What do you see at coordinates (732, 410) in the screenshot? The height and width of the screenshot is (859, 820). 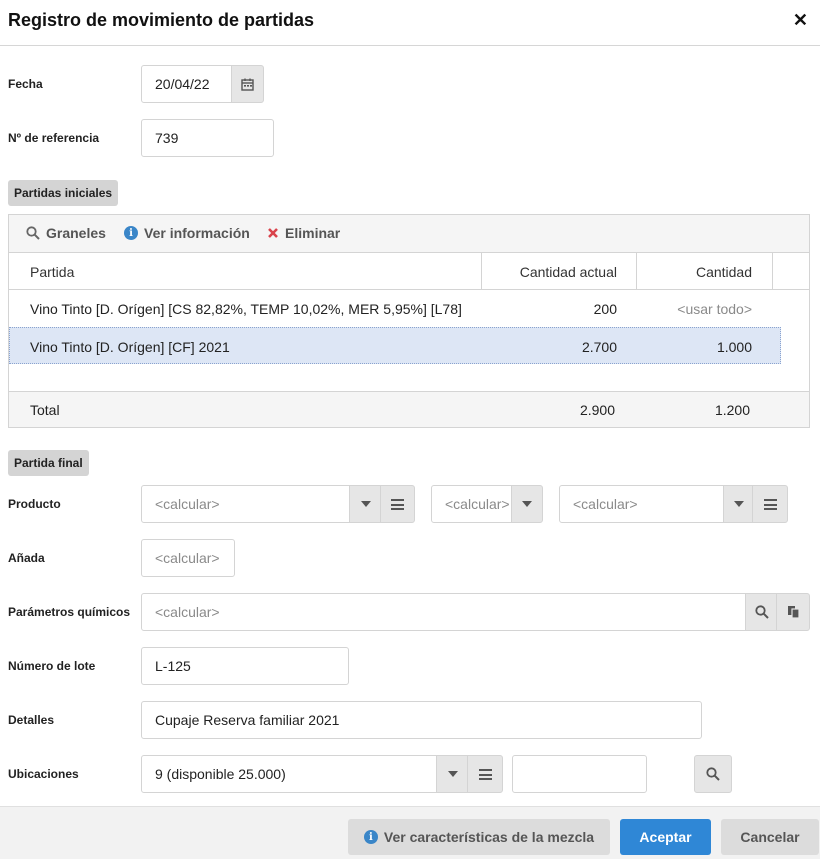 I see `total-cantidad: 1.200` at bounding box center [732, 410].